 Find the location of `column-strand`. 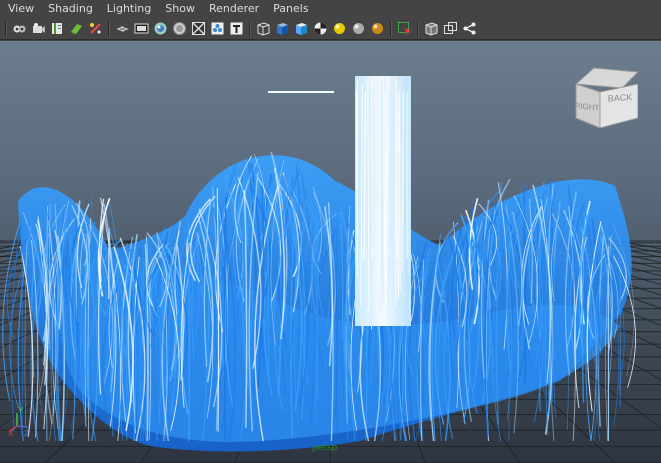

column-strand is located at coordinates (391, 171).